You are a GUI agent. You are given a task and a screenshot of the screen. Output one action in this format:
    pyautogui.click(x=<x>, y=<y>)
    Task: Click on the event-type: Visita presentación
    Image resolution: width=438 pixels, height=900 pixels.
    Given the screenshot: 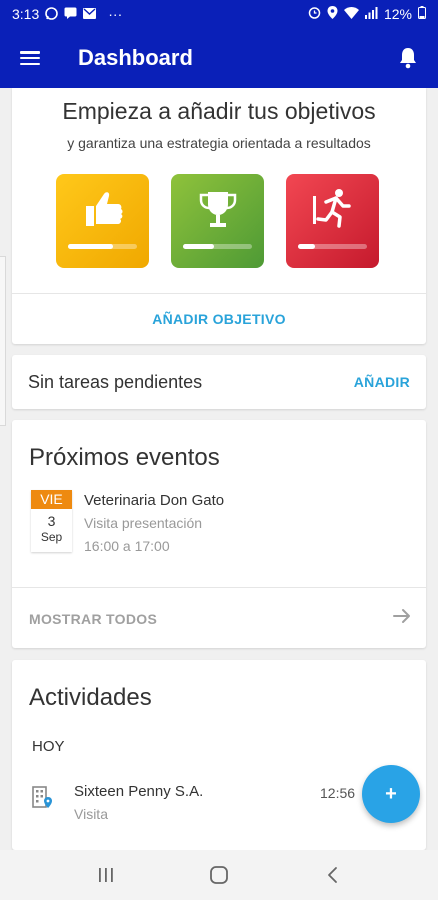 What is the action you would take?
    pyautogui.click(x=143, y=523)
    